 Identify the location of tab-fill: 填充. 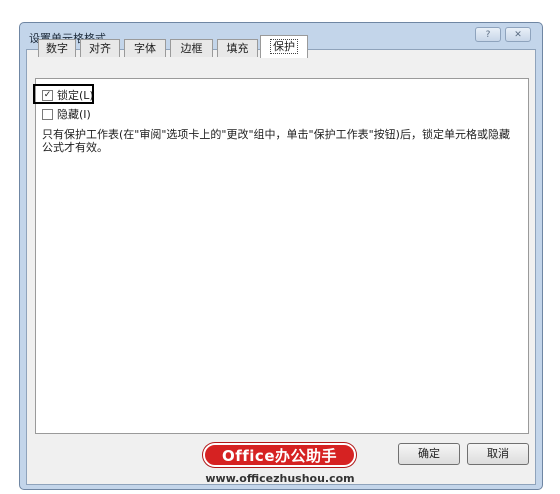
(237, 48).